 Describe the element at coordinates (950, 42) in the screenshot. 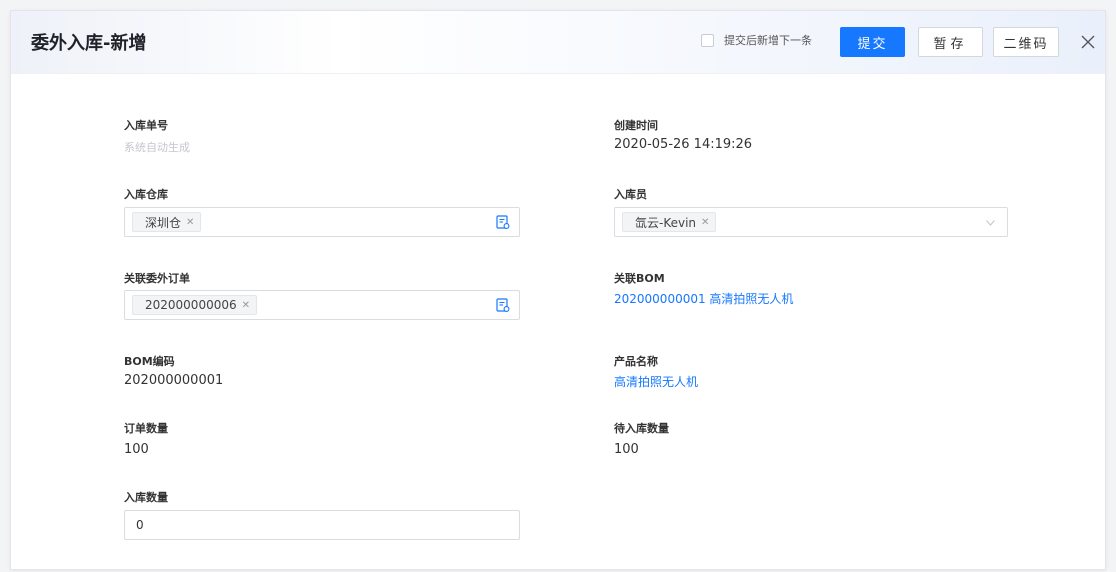

I see `save-draft-button: 暂存` at that location.